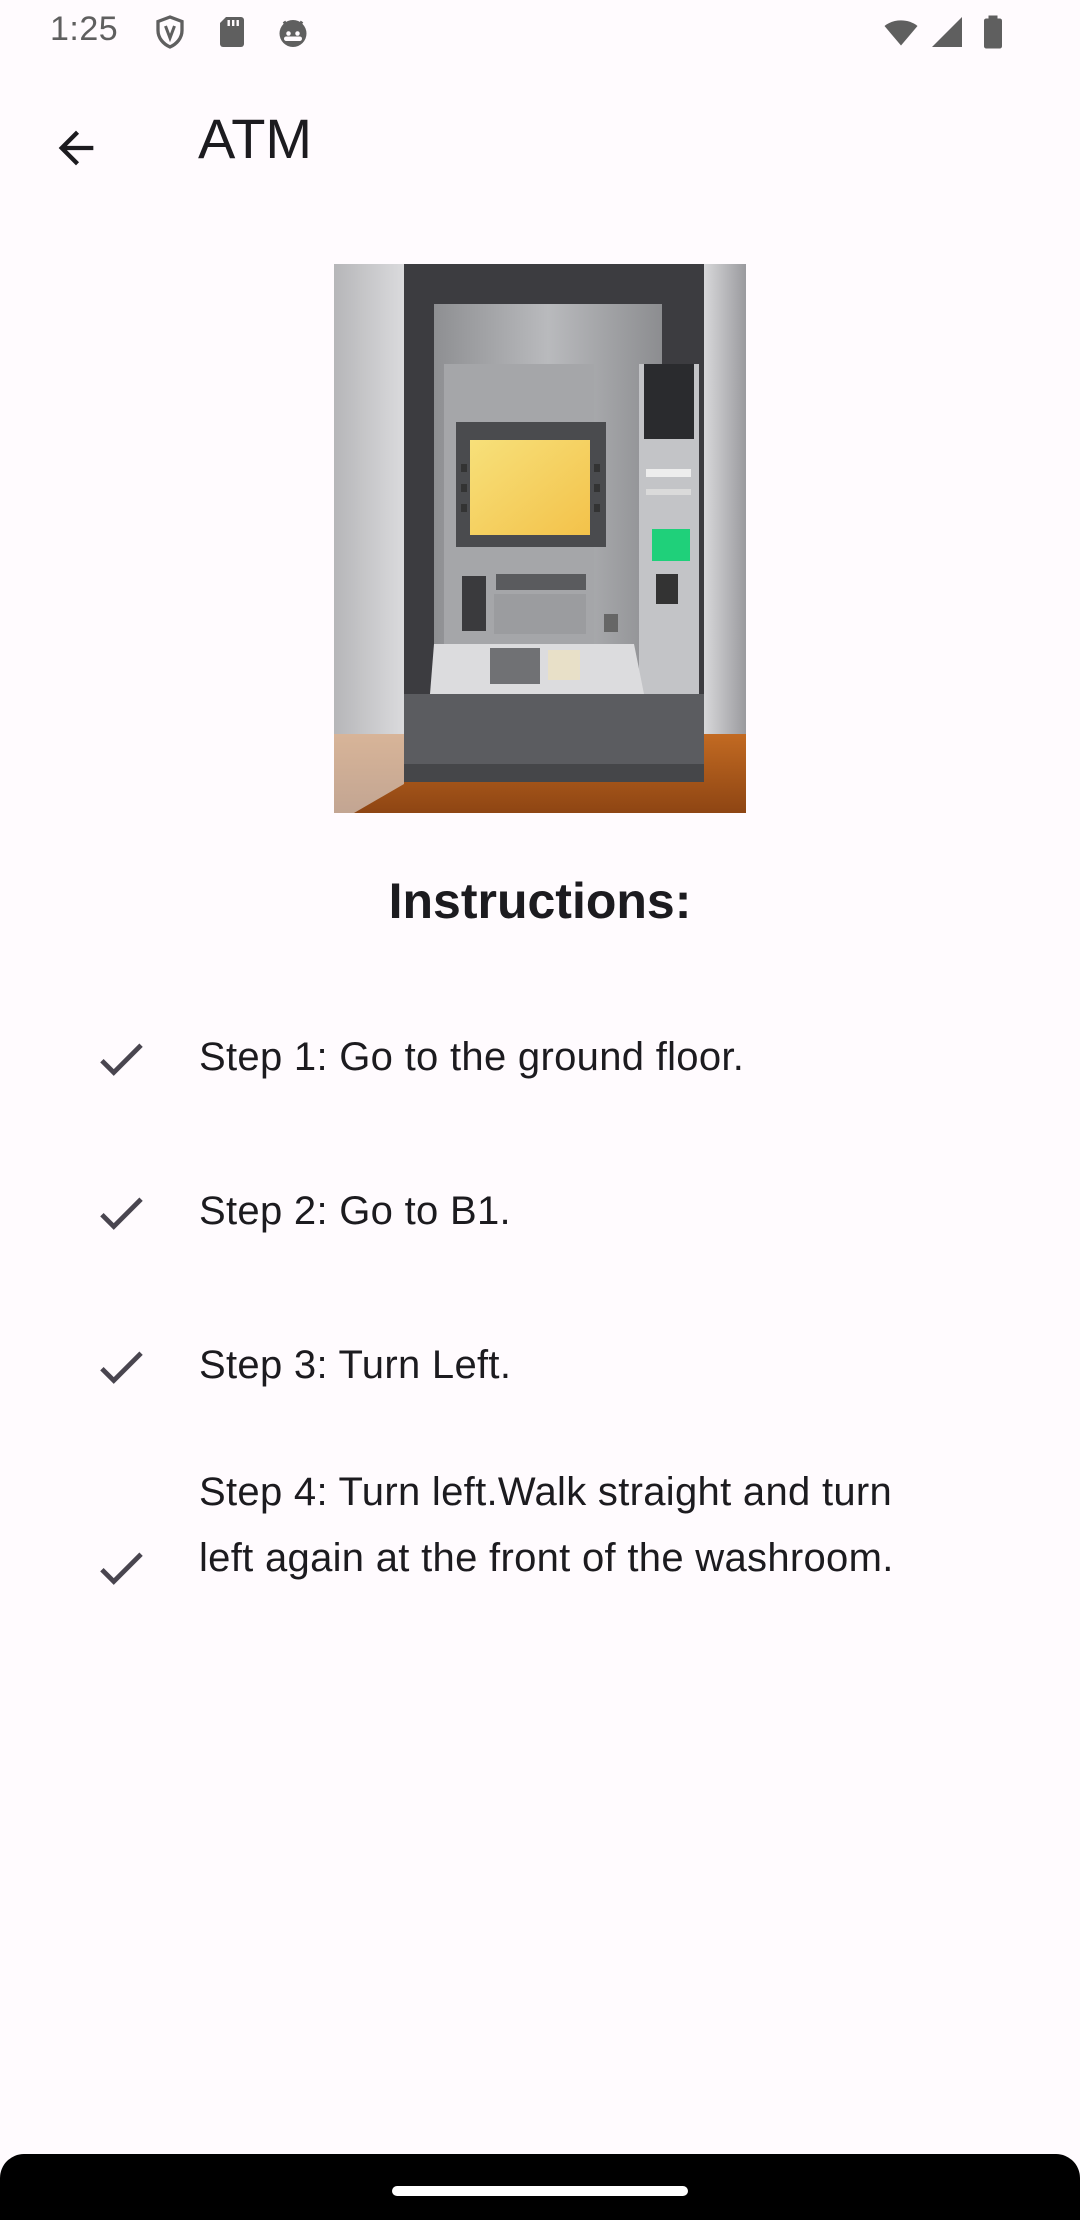 This screenshot has height=2220, width=1080. What do you see at coordinates (993, 32) in the screenshot?
I see `battery-icon` at bounding box center [993, 32].